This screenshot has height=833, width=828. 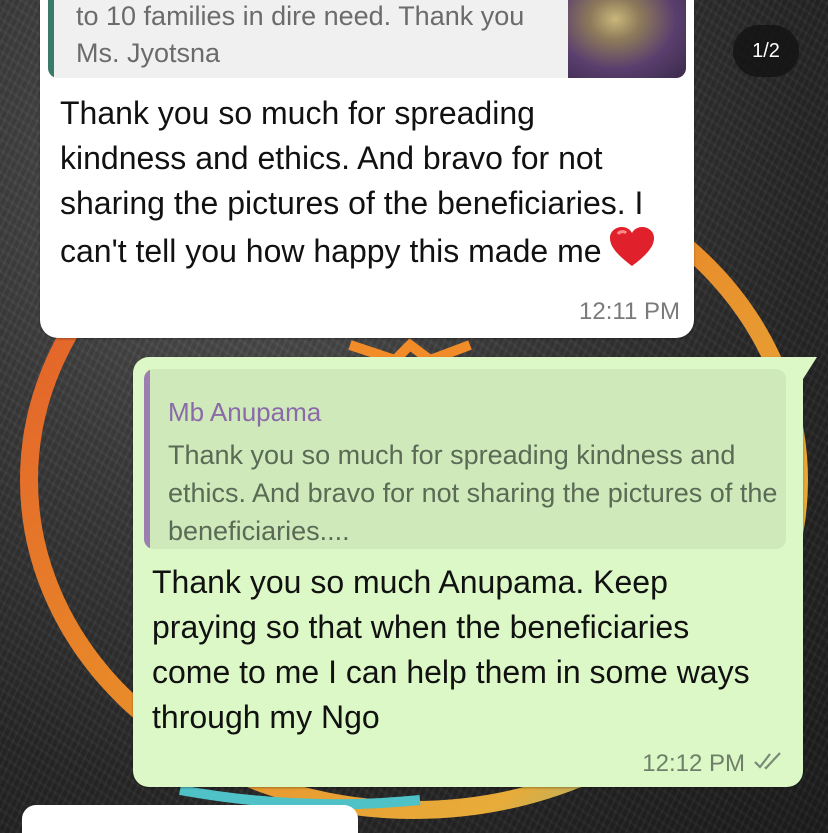 I want to click on red-heart-icon, so click(x=632, y=253).